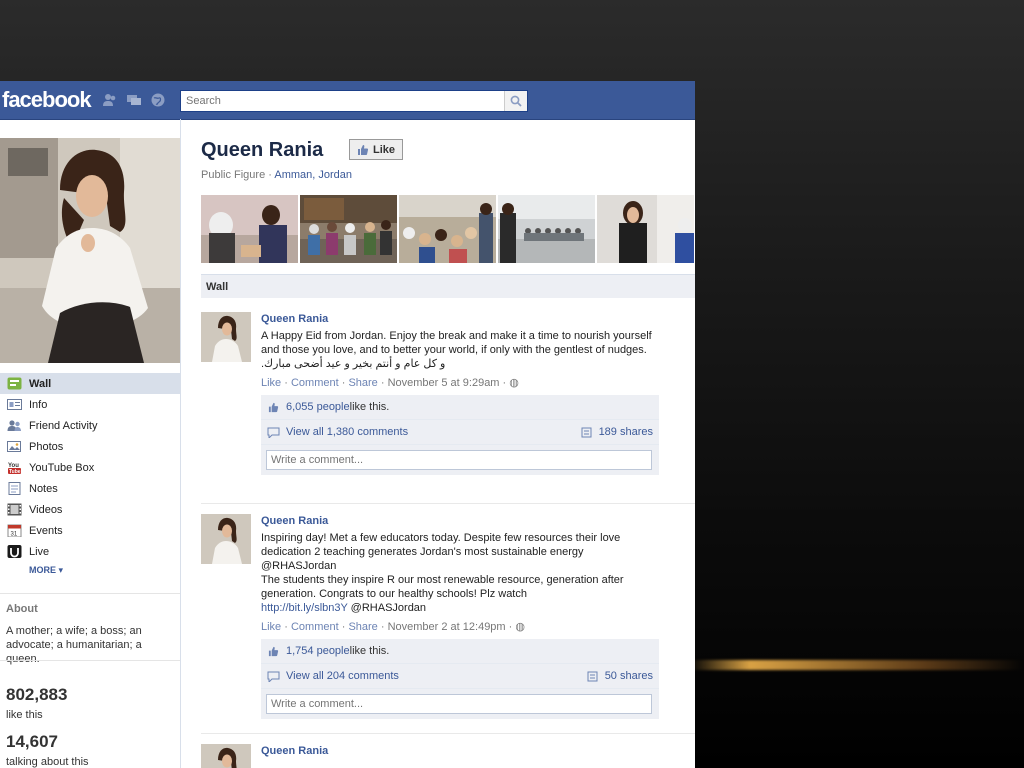  What do you see at coordinates (444, 383) in the screenshot?
I see `post-timestamp: November 5 at 9:29am` at bounding box center [444, 383].